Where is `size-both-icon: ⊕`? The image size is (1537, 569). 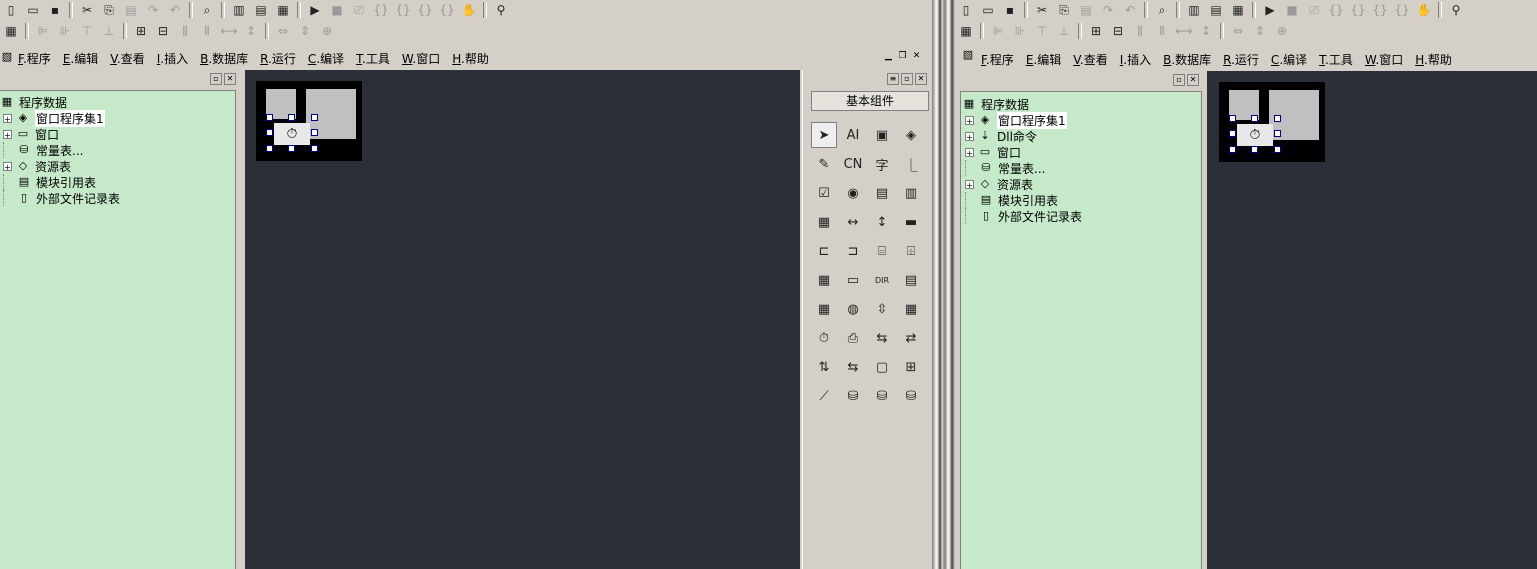
size-both-icon: ⊕ is located at coordinates (327, 31).